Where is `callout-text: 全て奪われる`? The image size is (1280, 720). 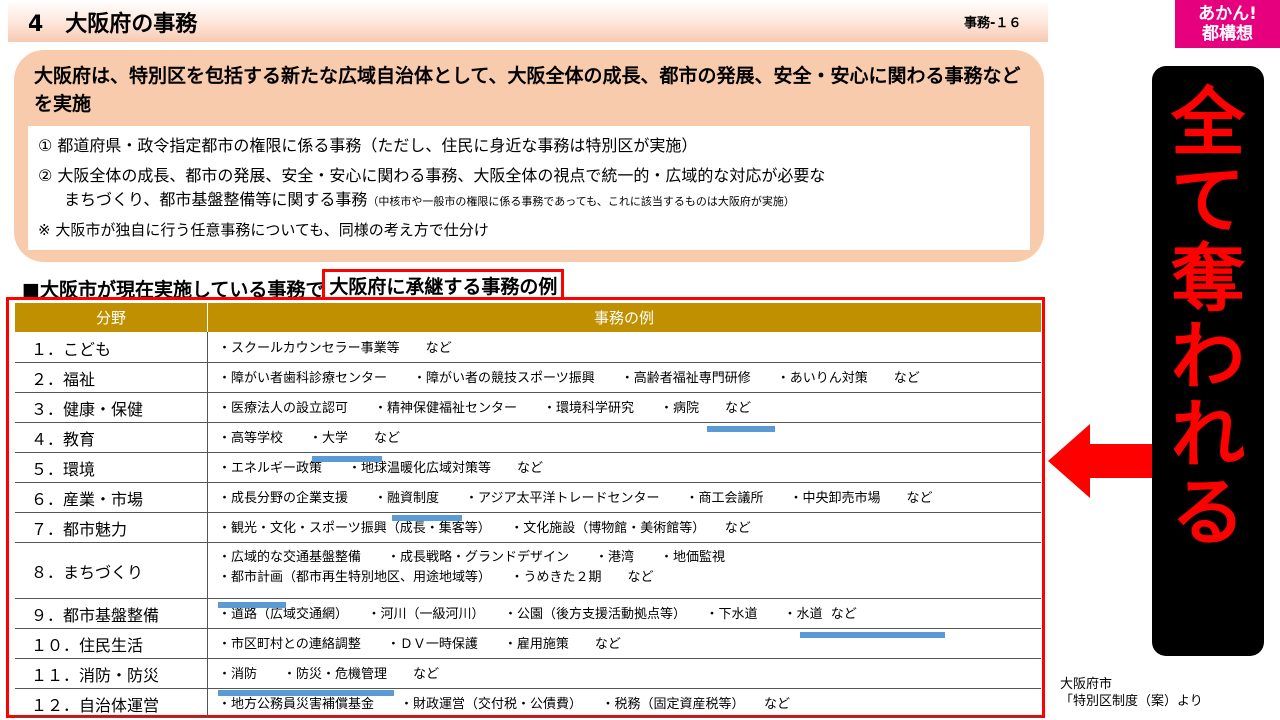
callout-text: 全て奪われる is located at coordinates (1208, 318).